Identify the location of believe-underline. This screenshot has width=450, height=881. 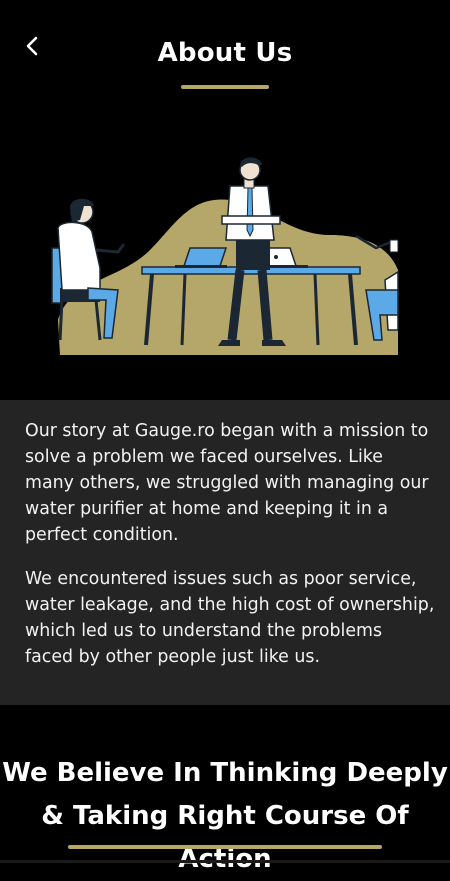
(225, 847).